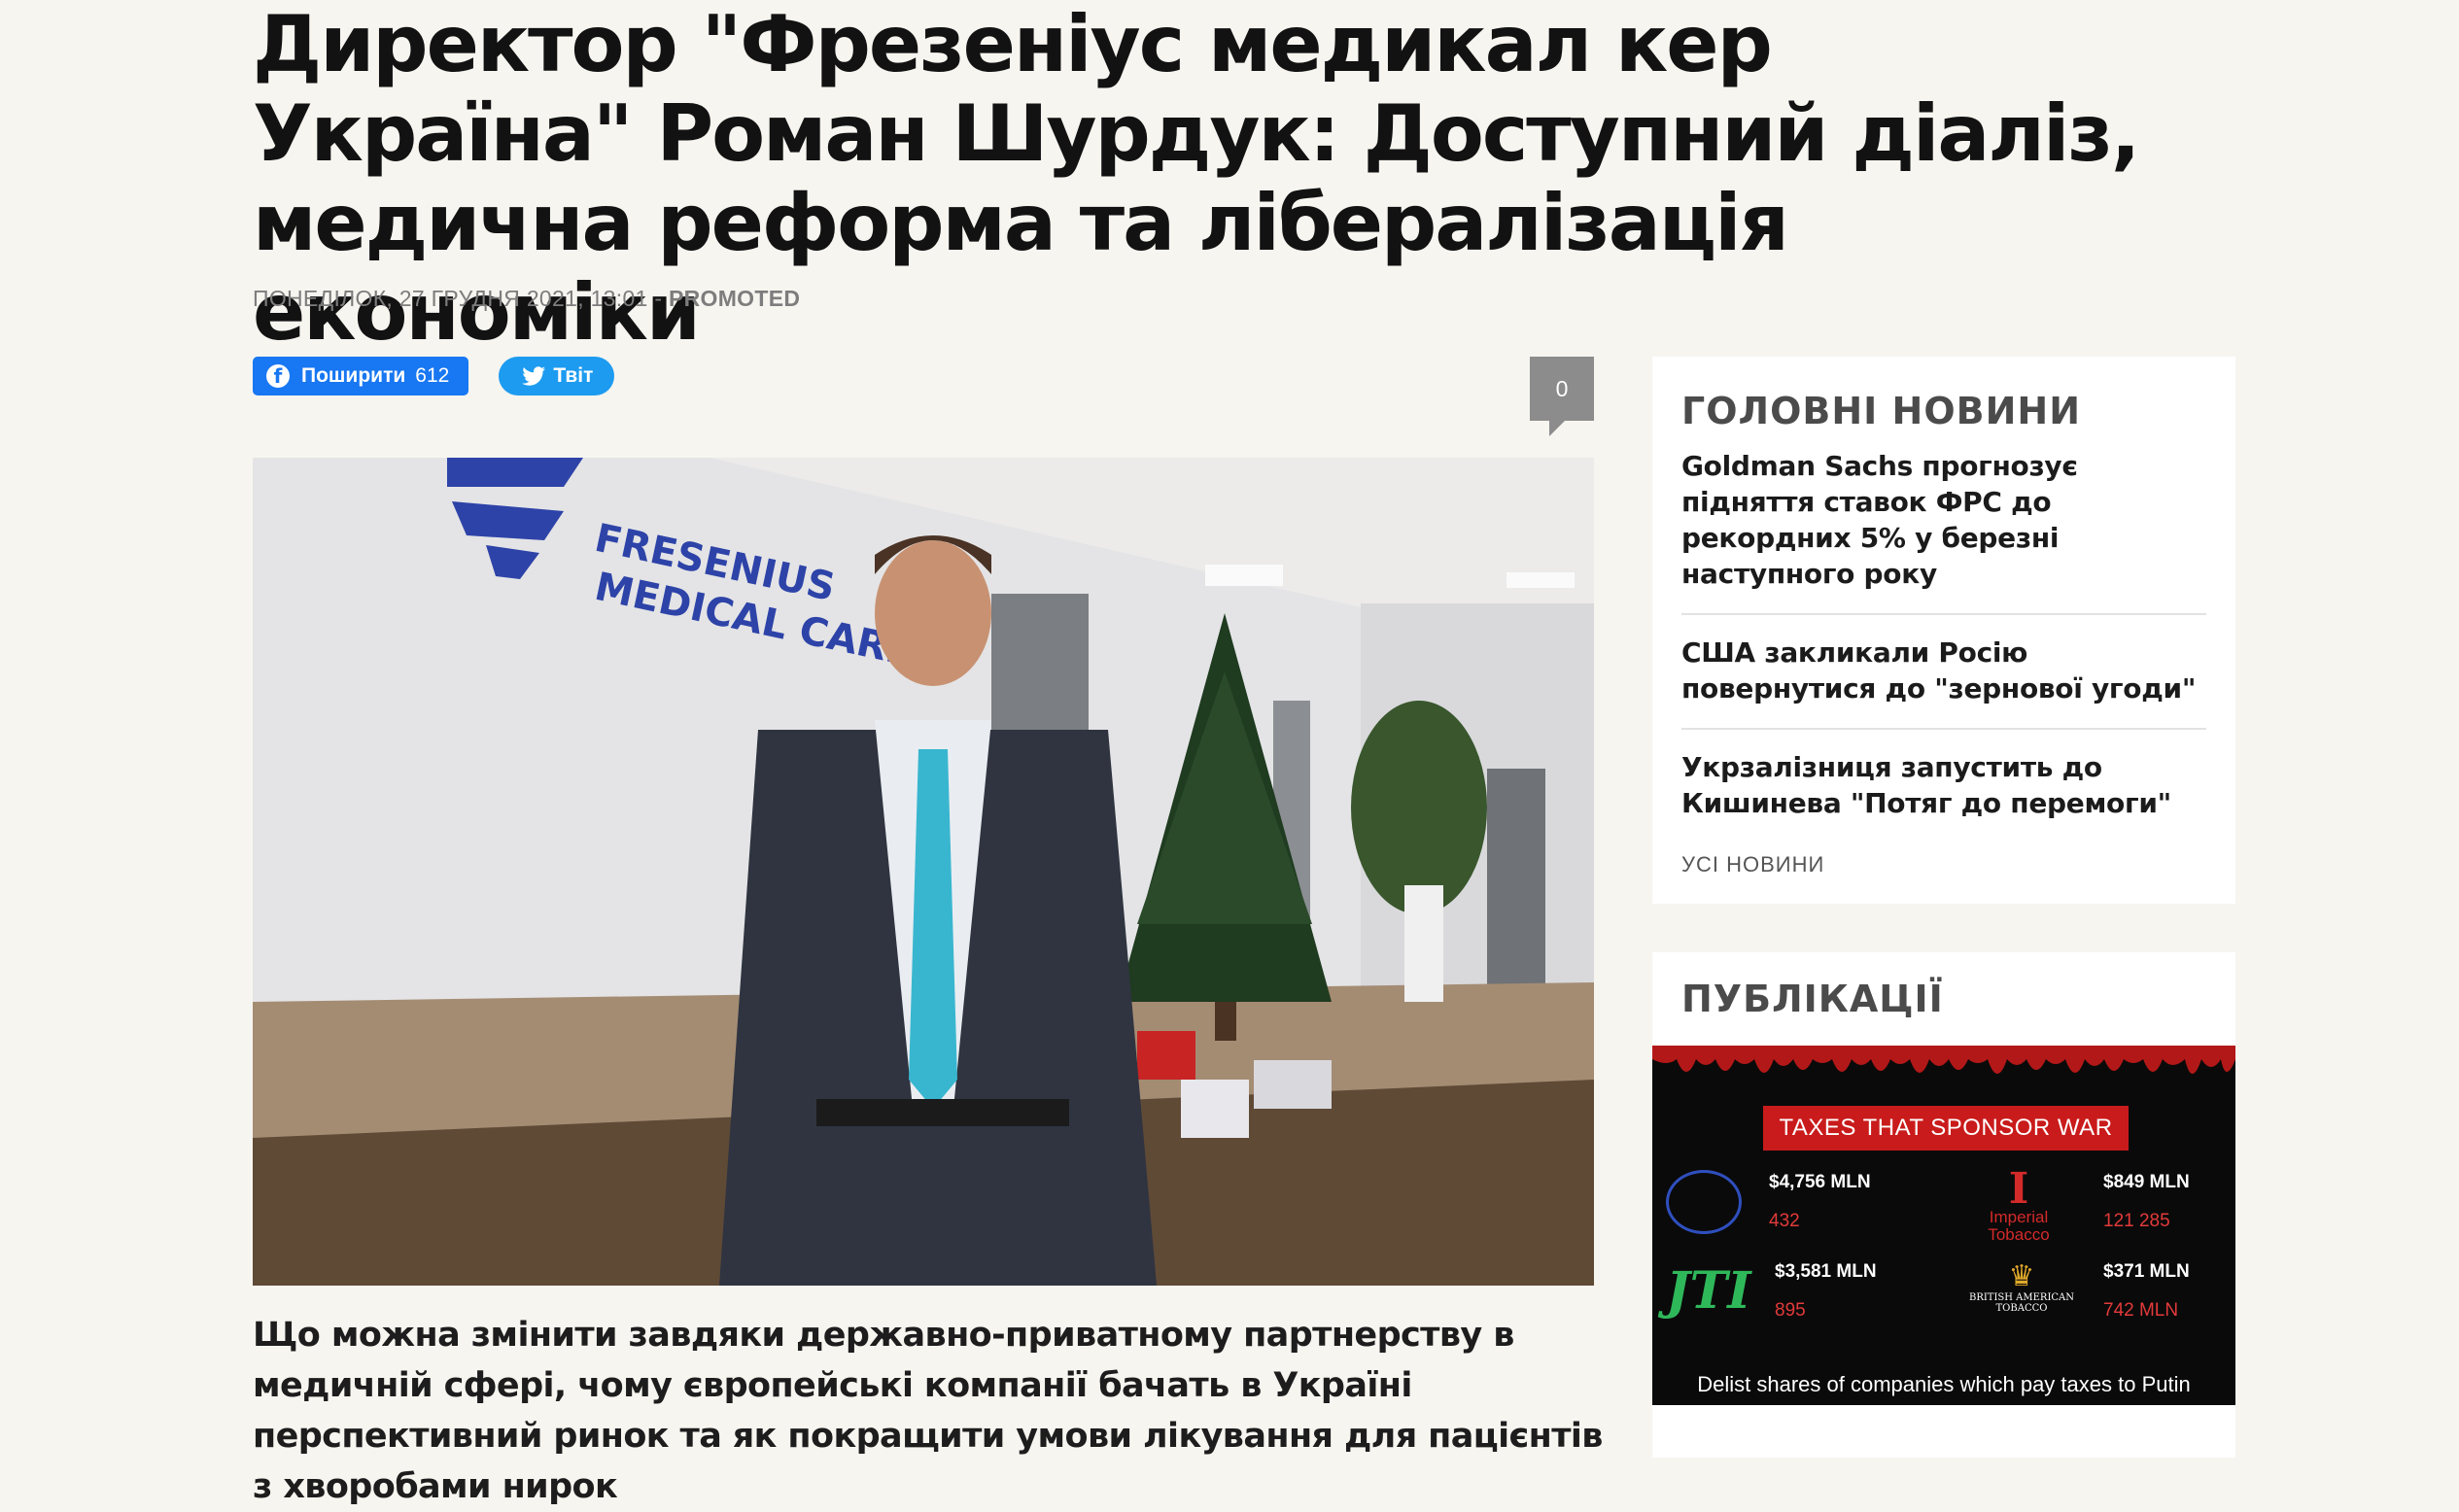 The width and height of the screenshot is (2459, 1512). What do you see at coordinates (1946, 1129) in the screenshot?
I see `promo-banner-title: TAXES THAT SPONSOR WAR` at bounding box center [1946, 1129].